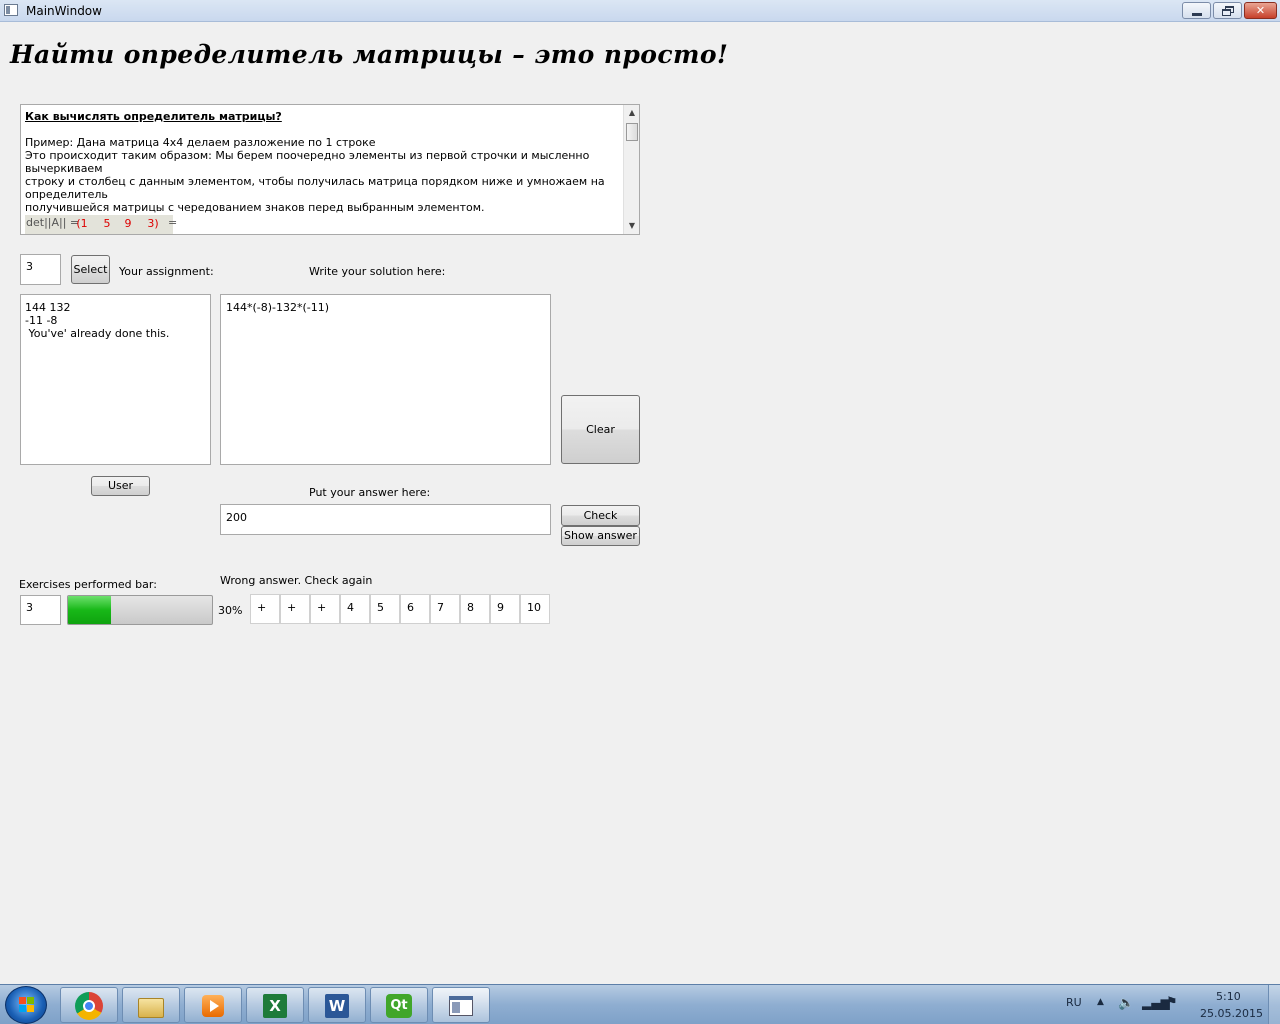 The height and width of the screenshot is (1024, 1280). What do you see at coordinates (1274, 1004) in the screenshot?
I see `show-desktop-button` at bounding box center [1274, 1004].